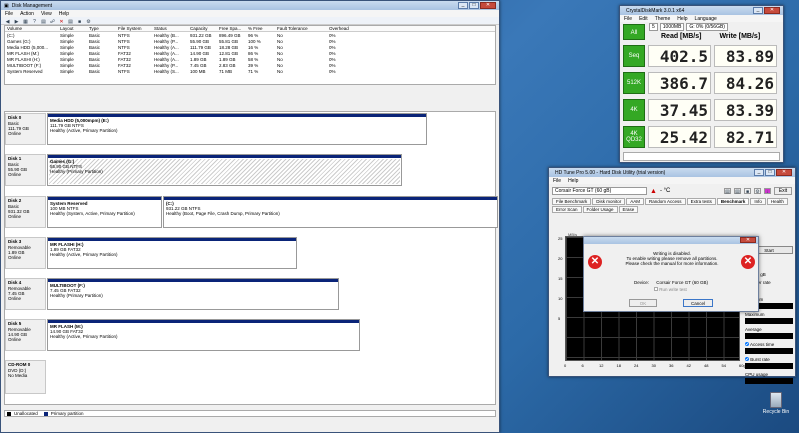 Image resolution: width=799 pixels, height=433 pixels. I want to click on hdt-tab: Error Scan, so click(567, 209).